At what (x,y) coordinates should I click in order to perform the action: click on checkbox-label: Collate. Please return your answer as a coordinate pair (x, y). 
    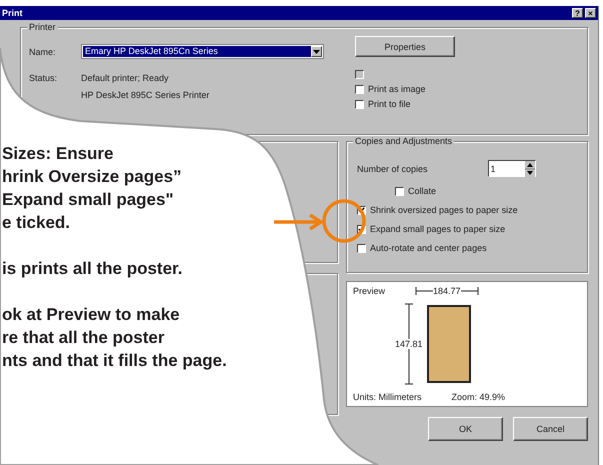
    Looking at the image, I should click on (422, 191).